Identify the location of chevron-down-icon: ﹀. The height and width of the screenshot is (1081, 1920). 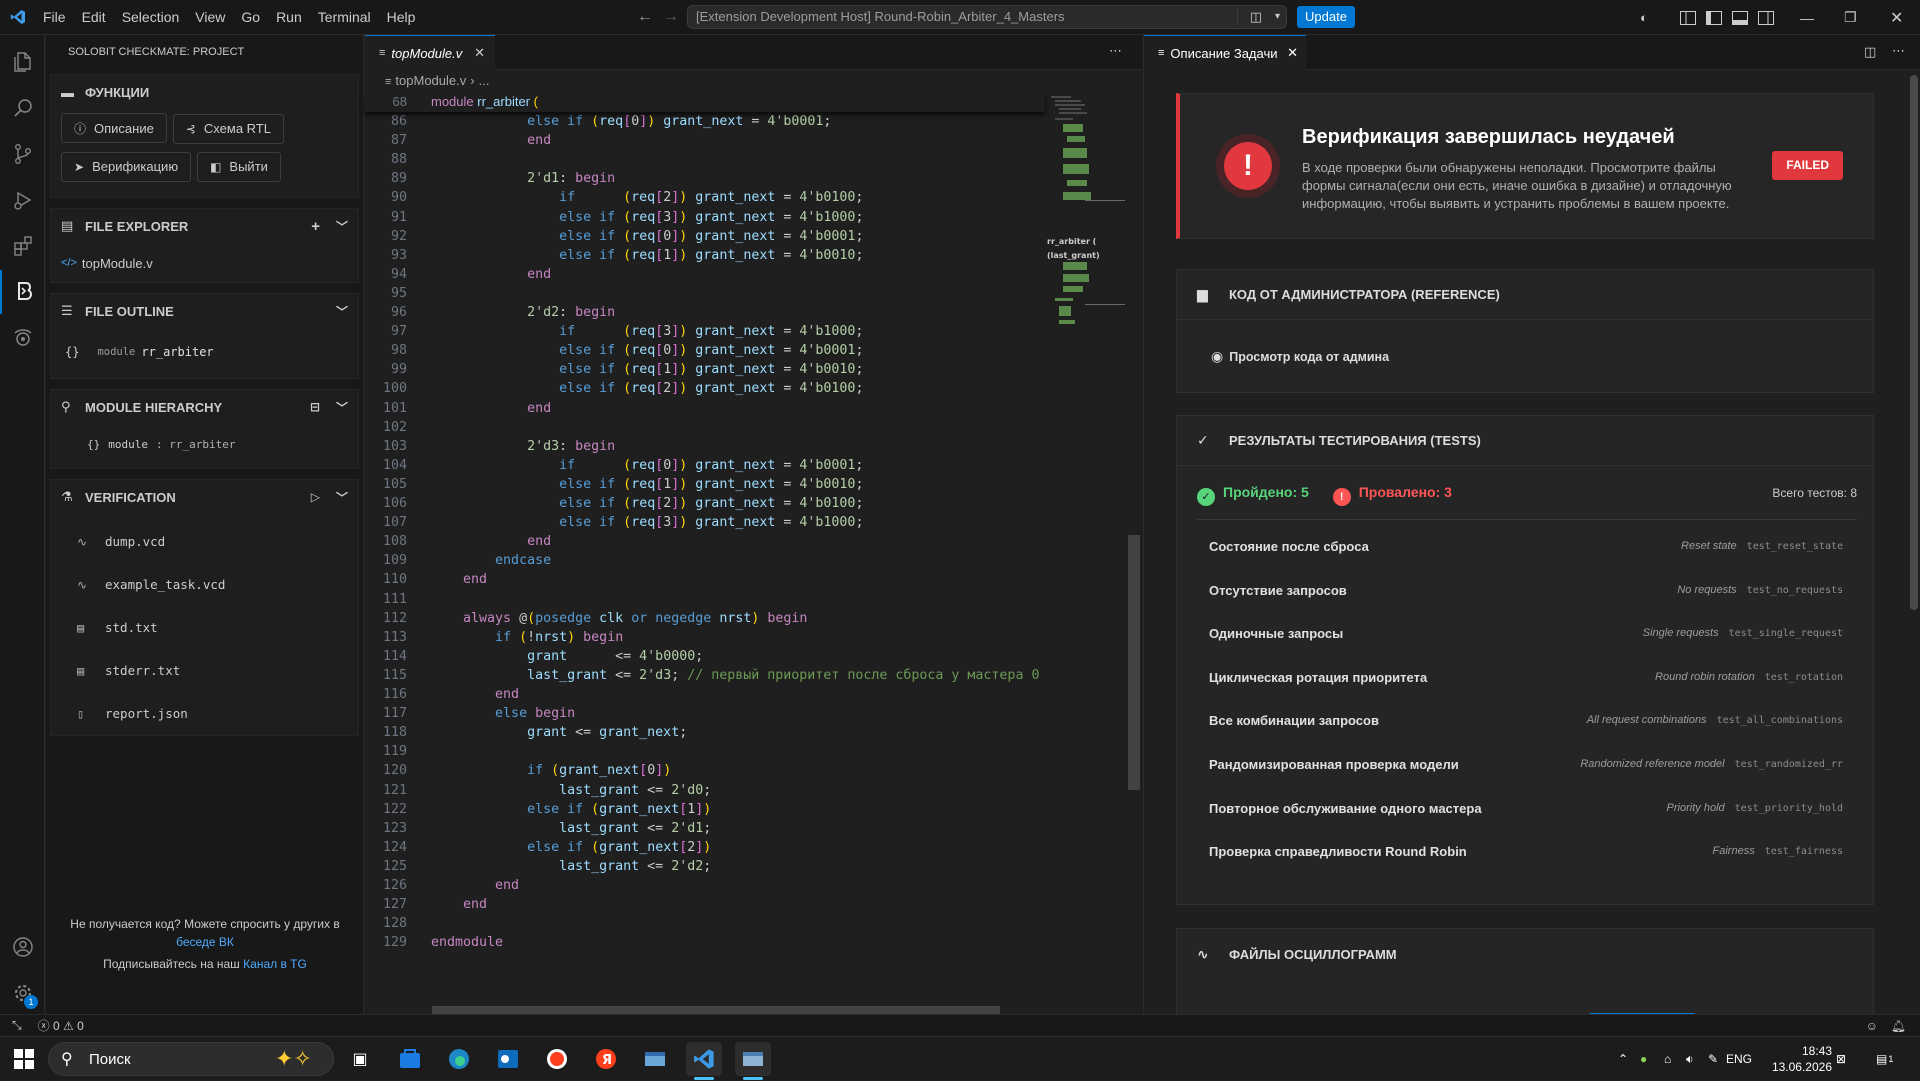
(342, 226).